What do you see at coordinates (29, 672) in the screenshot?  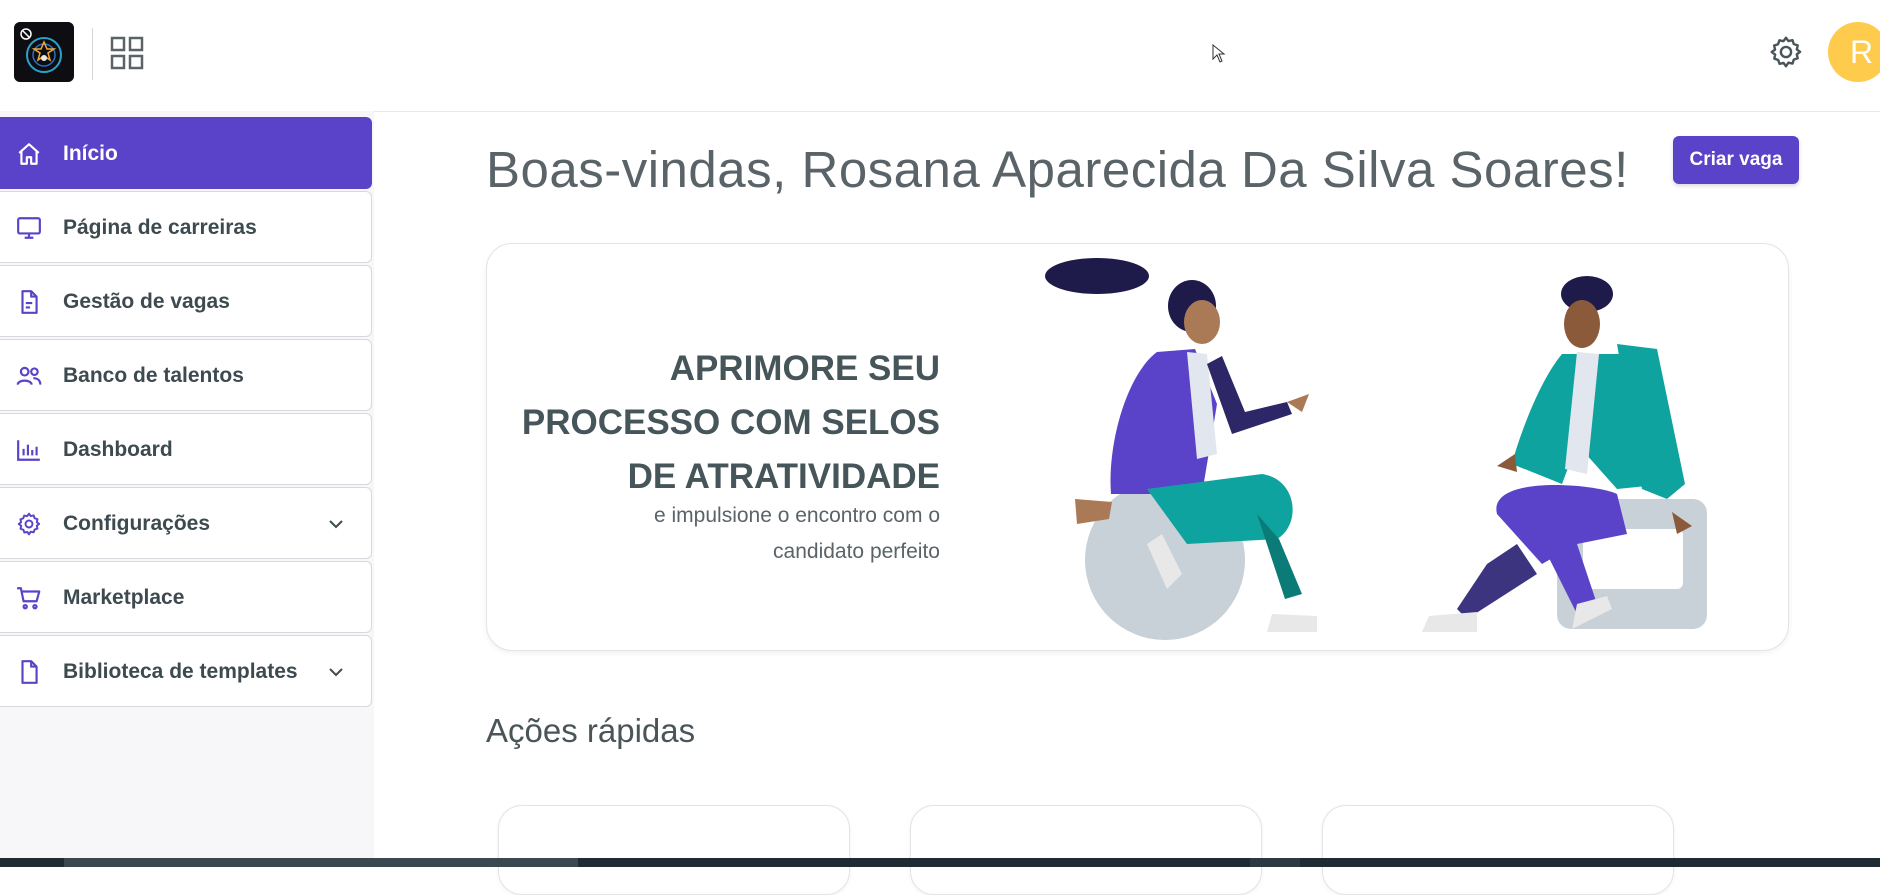 I see `file-icon` at bounding box center [29, 672].